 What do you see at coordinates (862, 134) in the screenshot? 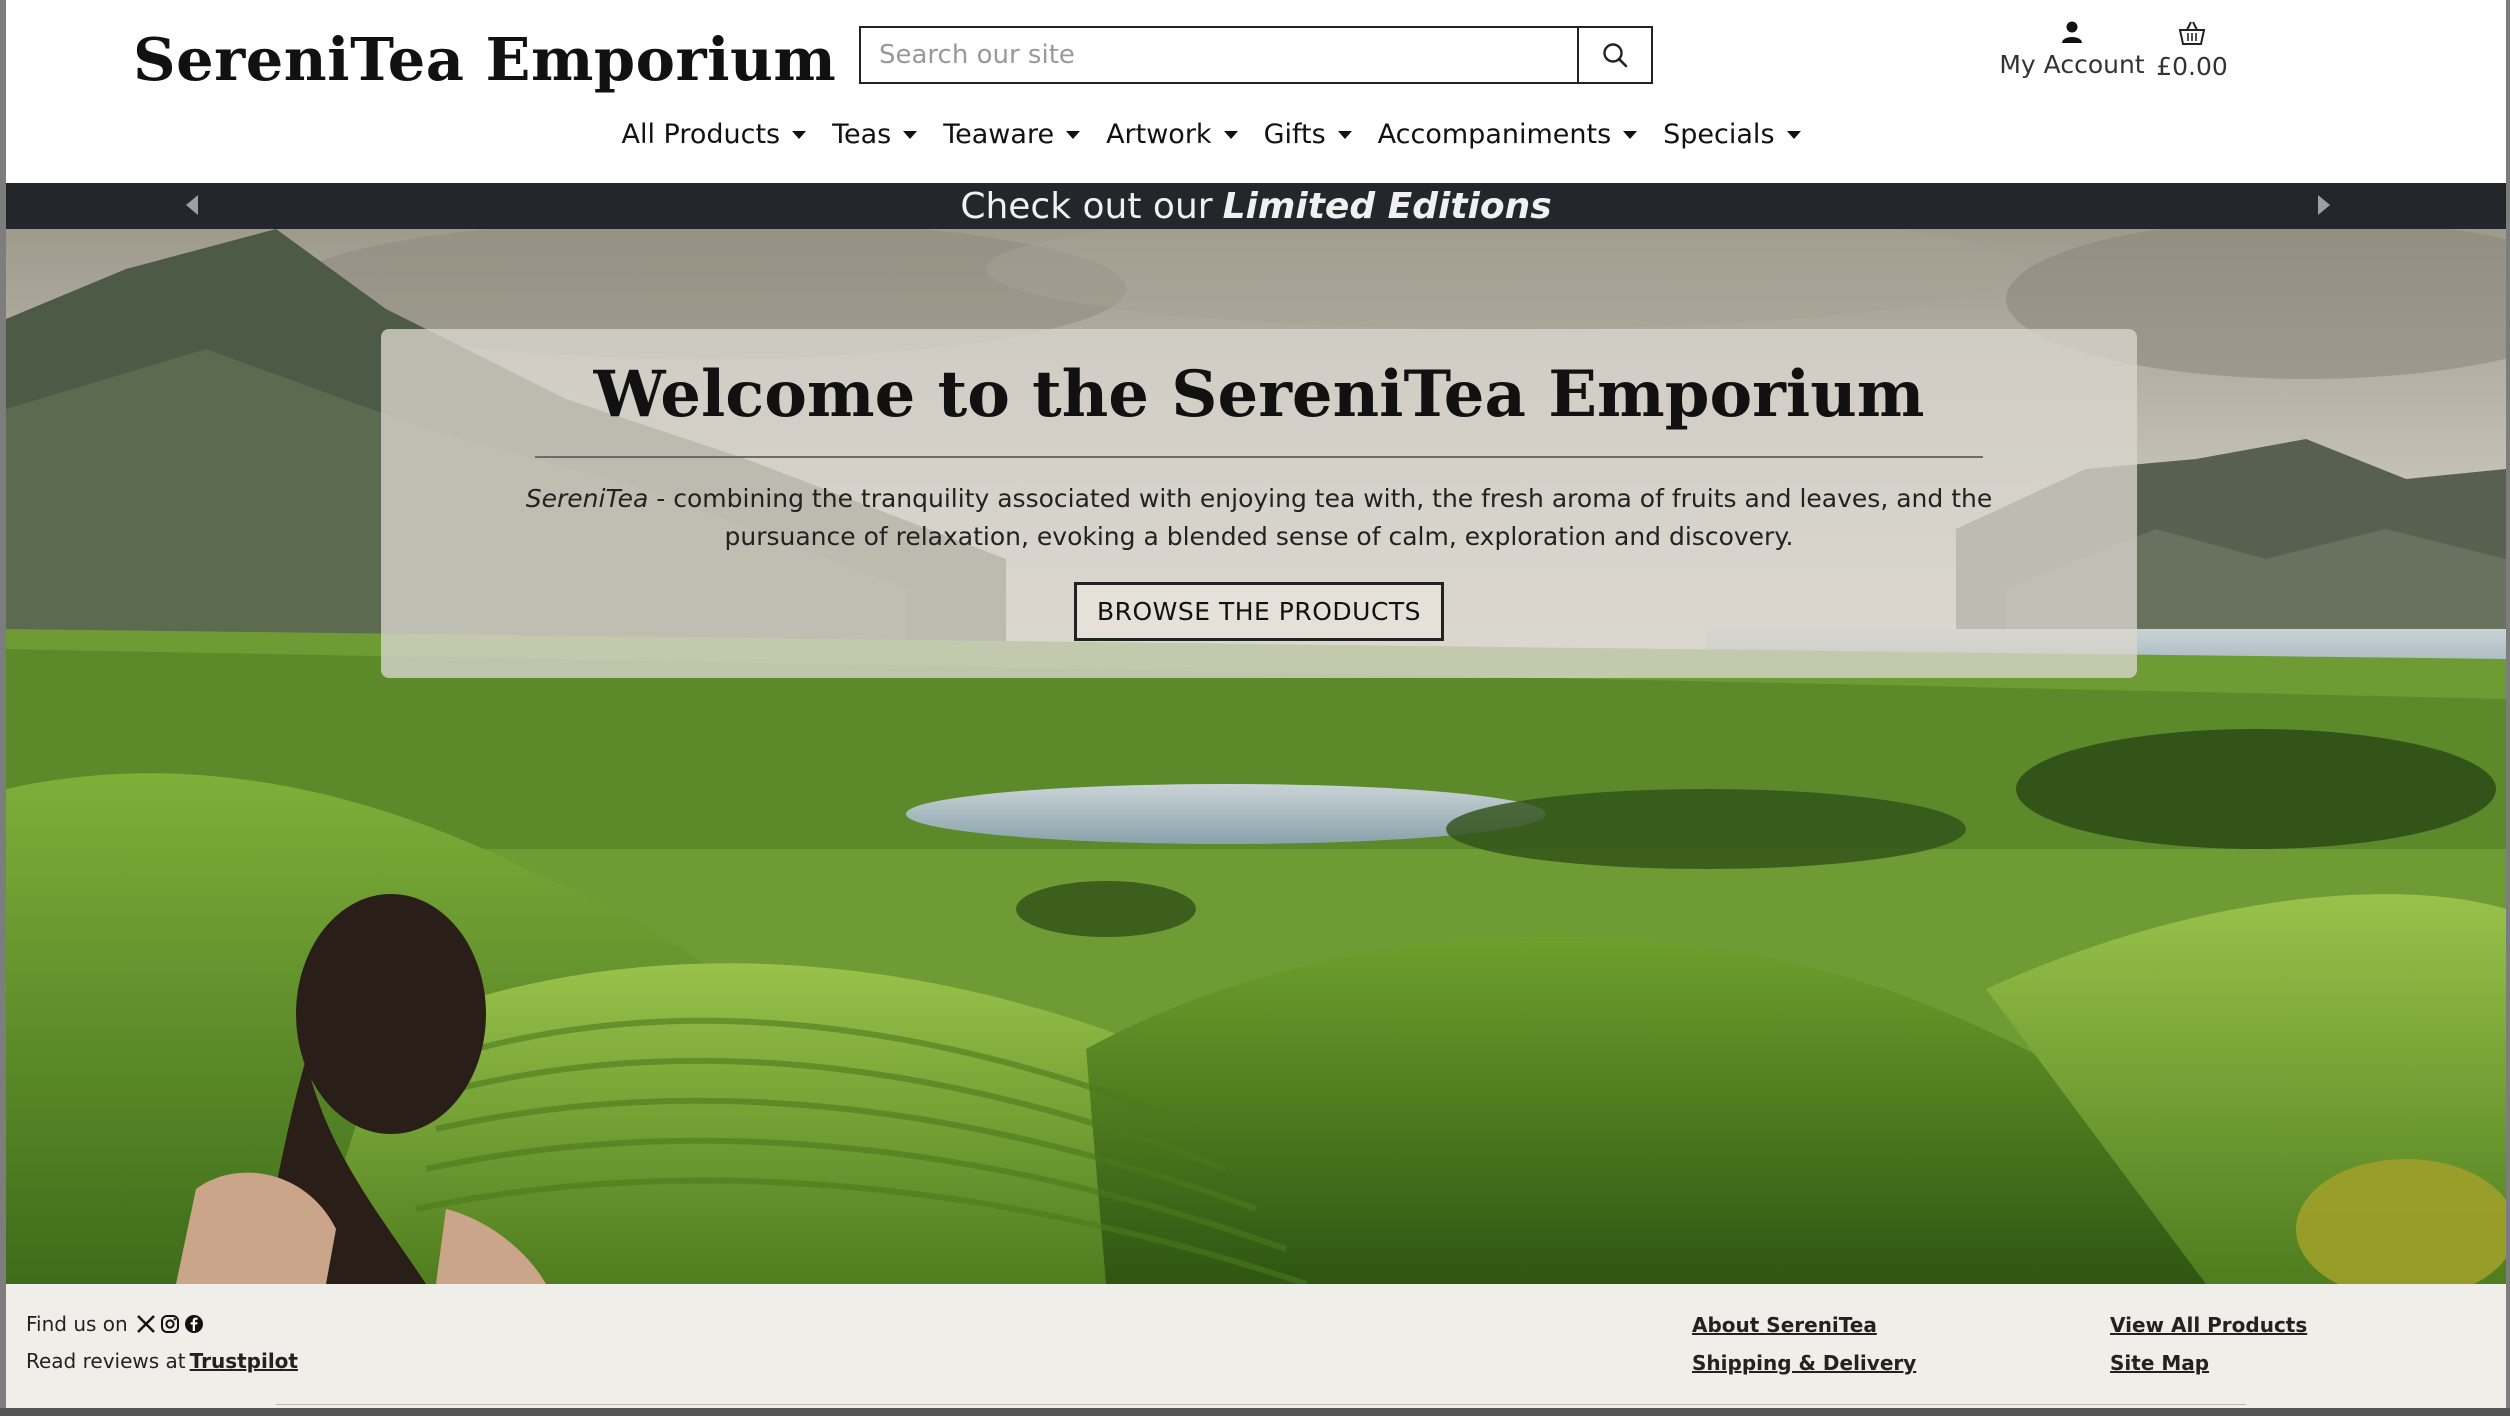
I see `nav-item-label: Teas` at bounding box center [862, 134].